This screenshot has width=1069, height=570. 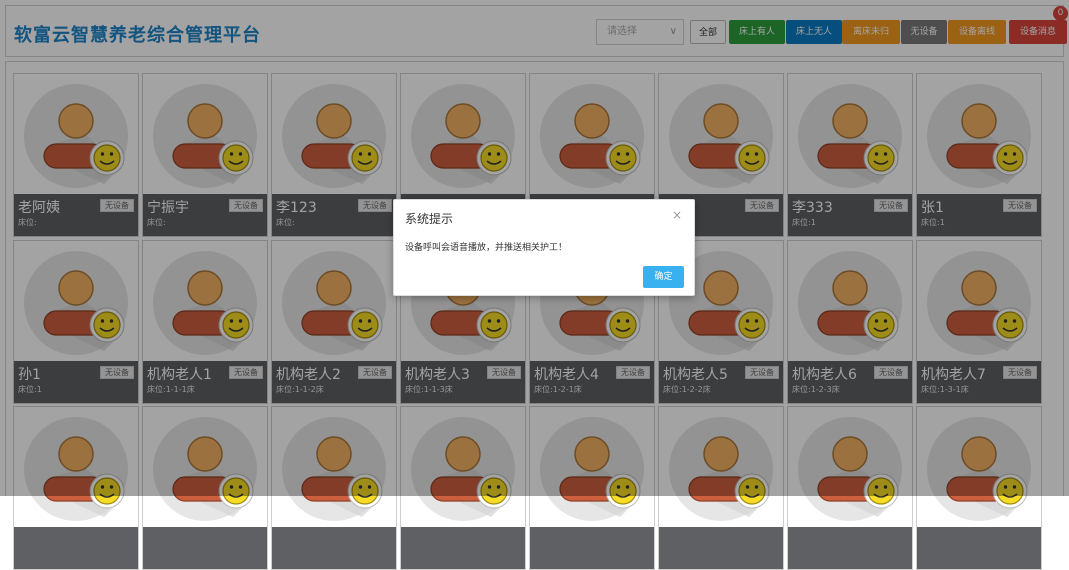 What do you see at coordinates (429, 219) in the screenshot?
I see `dialog-title: 系统提示` at bounding box center [429, 219].